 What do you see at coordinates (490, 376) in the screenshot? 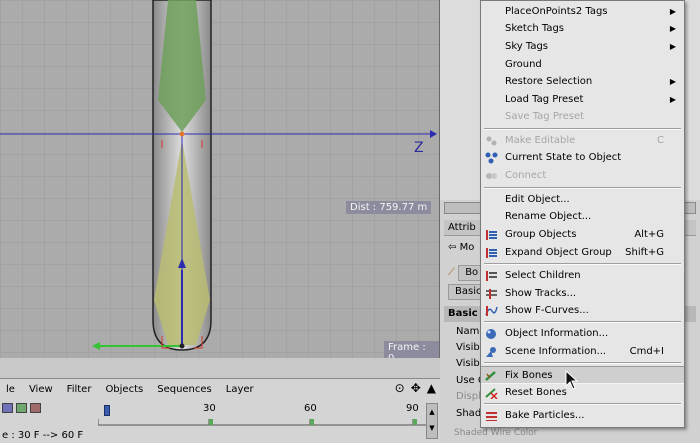
I see `fix-bones-icon` at bounding box center [490, 376].